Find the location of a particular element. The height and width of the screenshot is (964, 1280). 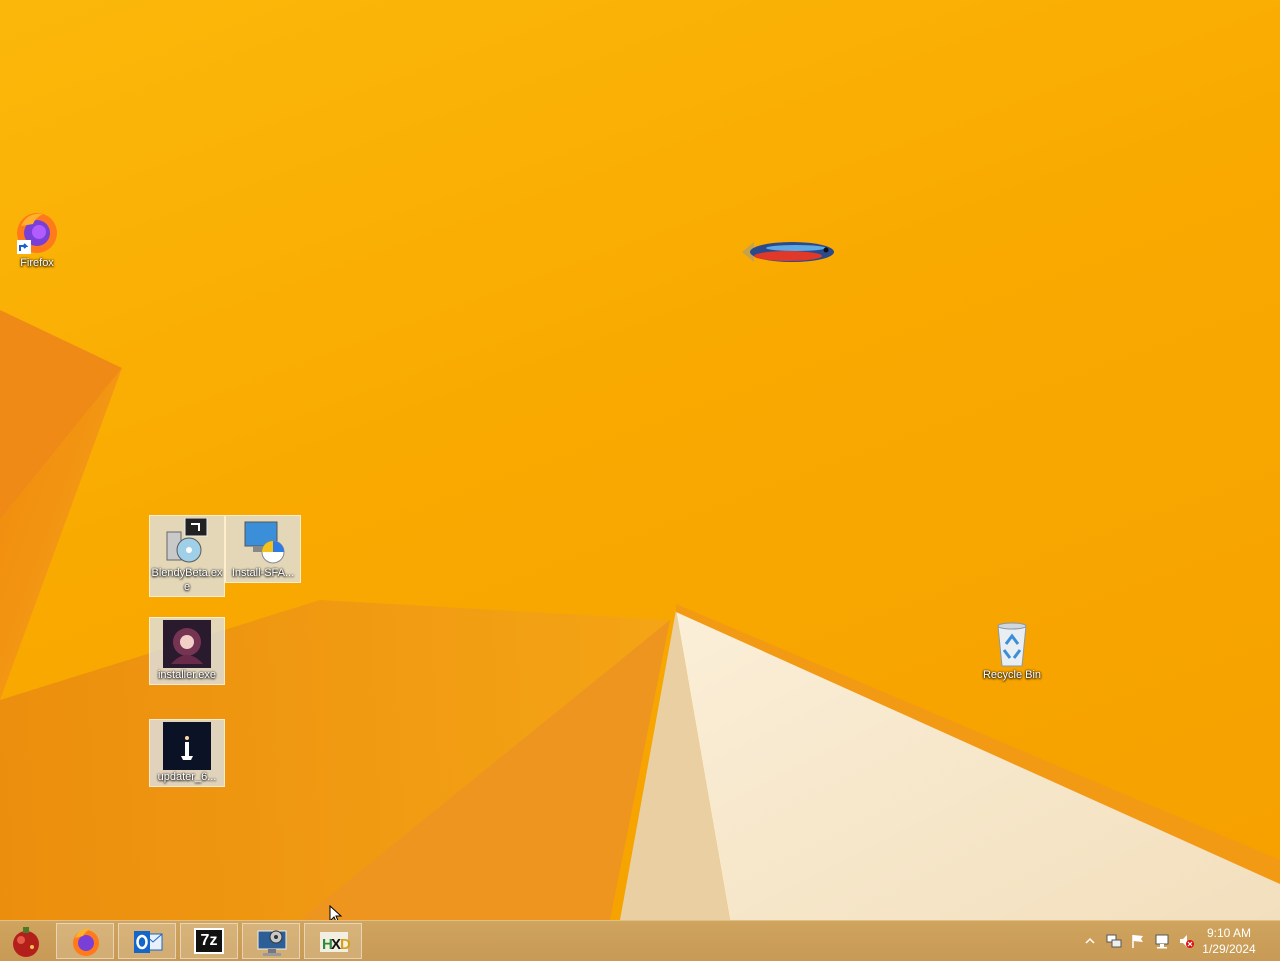

clock: 9:10 AM 1/29/2024 is located at coordinates (1229, 941).